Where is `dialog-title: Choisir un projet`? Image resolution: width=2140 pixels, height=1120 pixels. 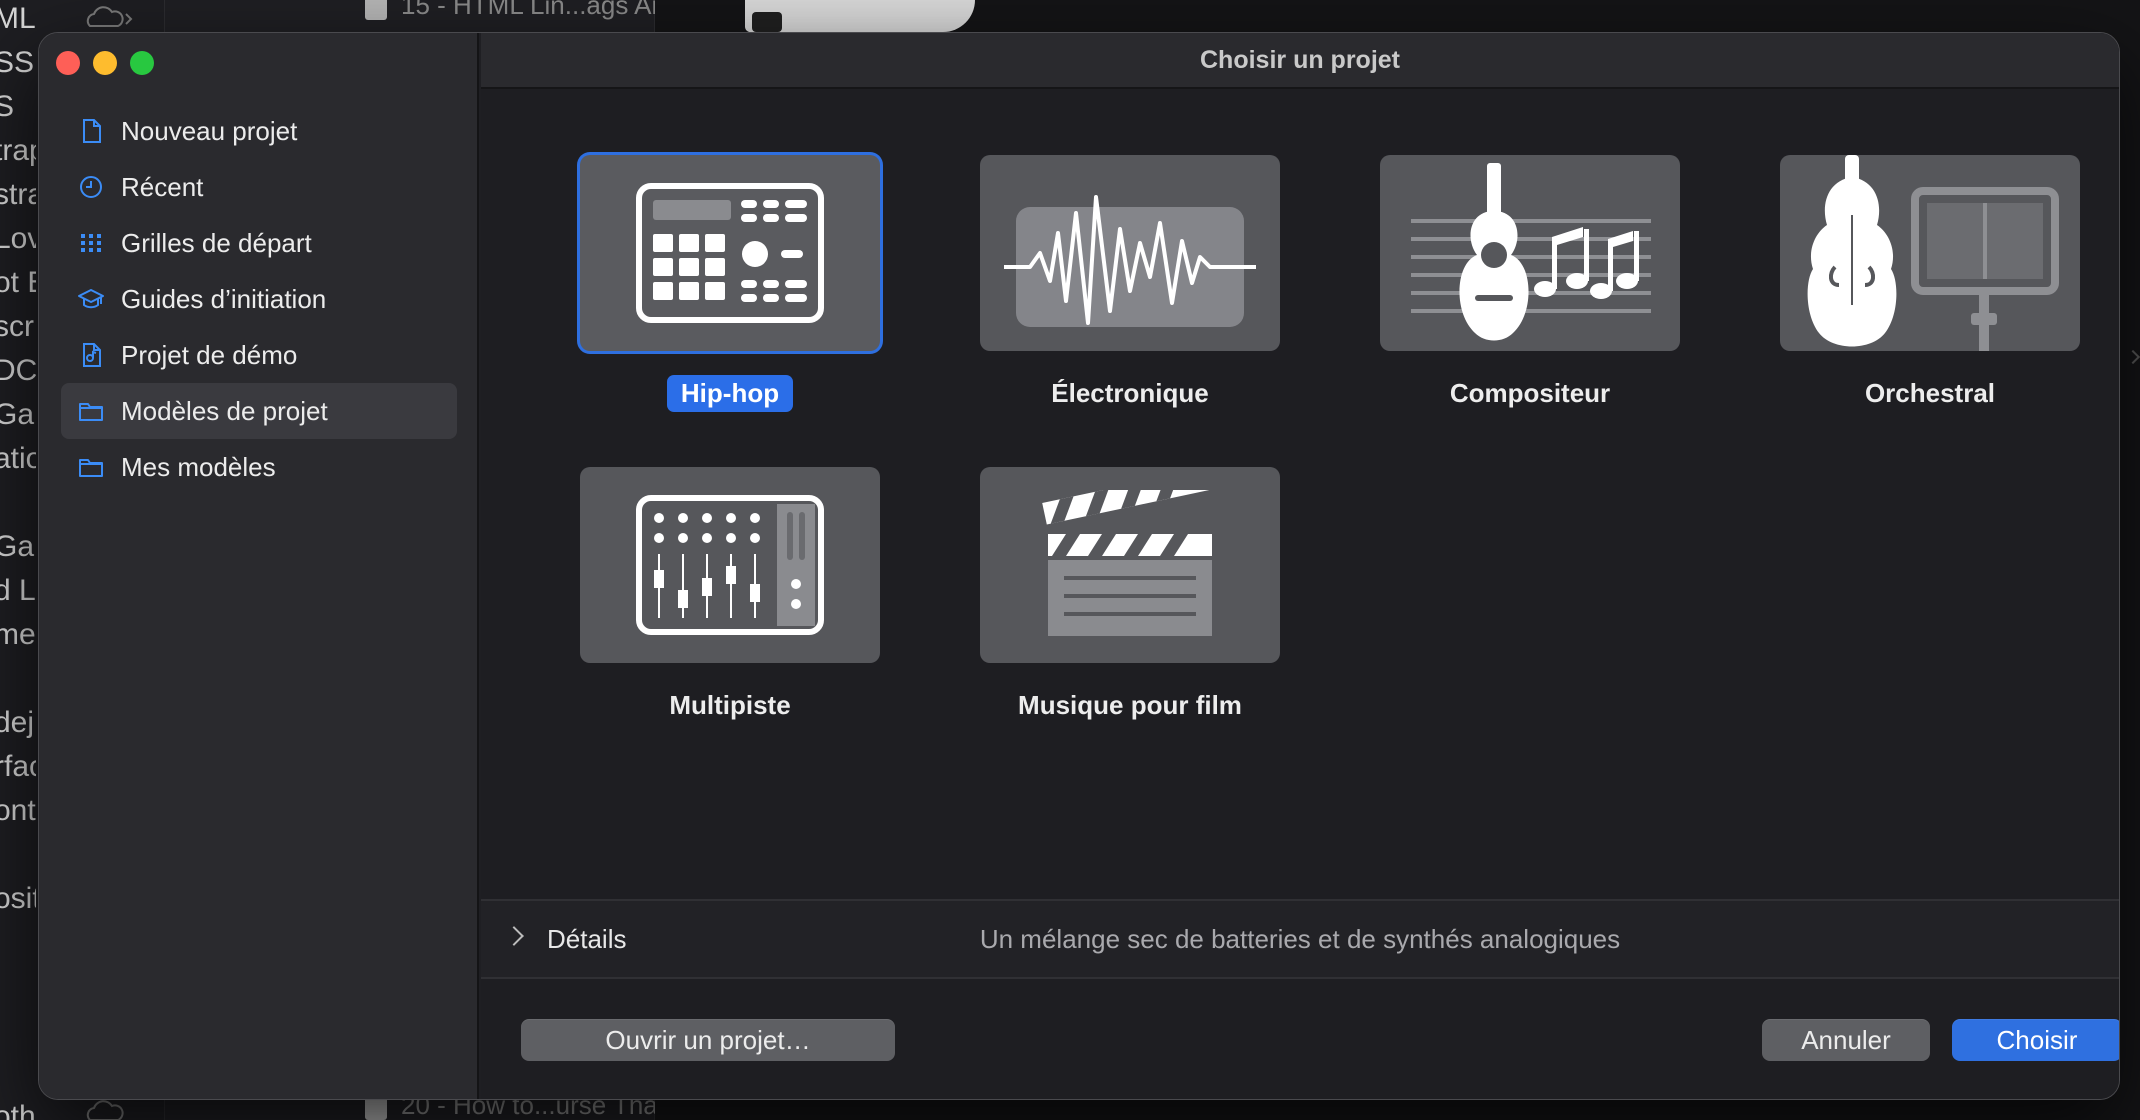 dialog-title: Choisir un projet is located at coordinates (1300, 59).